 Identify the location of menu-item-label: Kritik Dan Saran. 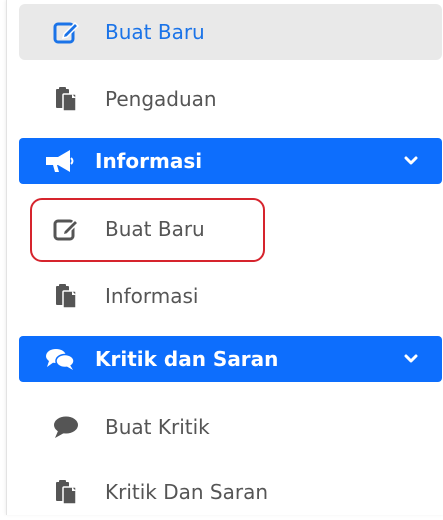
(187, 492).